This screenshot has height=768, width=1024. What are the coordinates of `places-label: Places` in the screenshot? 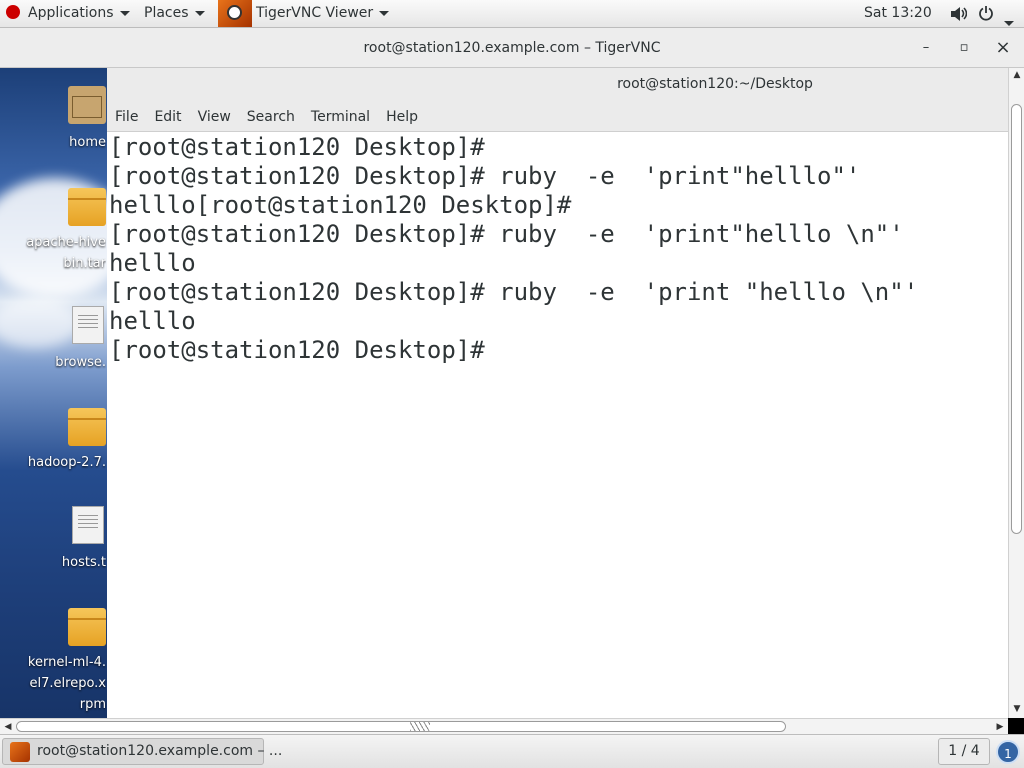 It's located at (166, 13).